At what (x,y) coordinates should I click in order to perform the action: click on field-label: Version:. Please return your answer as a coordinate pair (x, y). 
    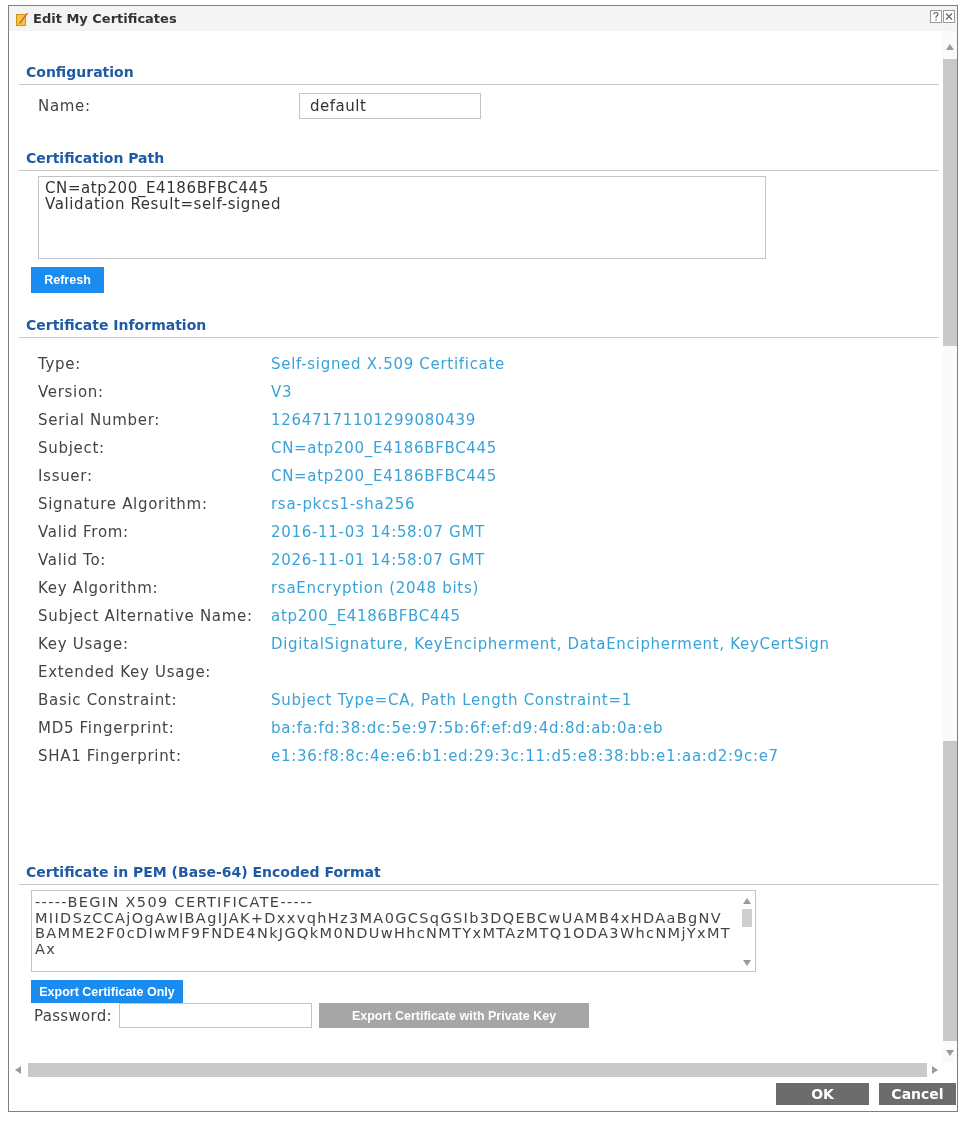
    Looking at the image, I should click on (71, 392).